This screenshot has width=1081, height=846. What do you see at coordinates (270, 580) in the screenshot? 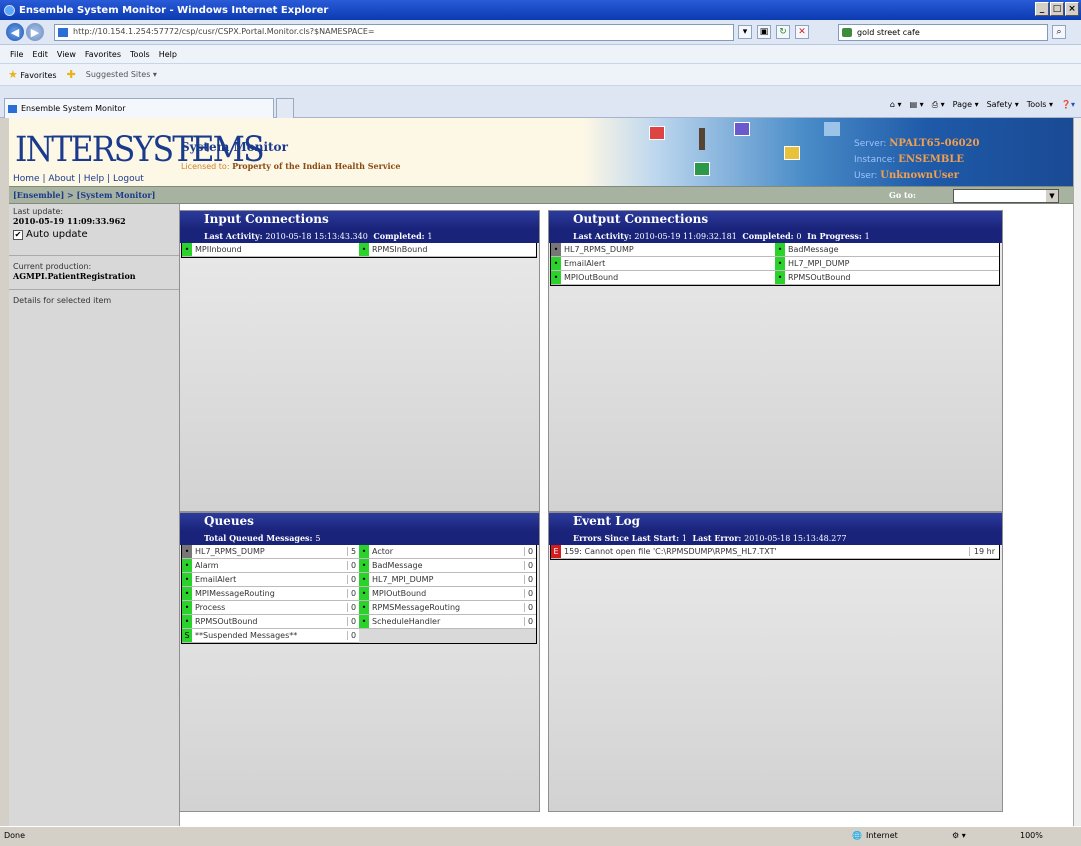
I see `queue-item: • EmailAlert 0` at bounding box center [270, 580].